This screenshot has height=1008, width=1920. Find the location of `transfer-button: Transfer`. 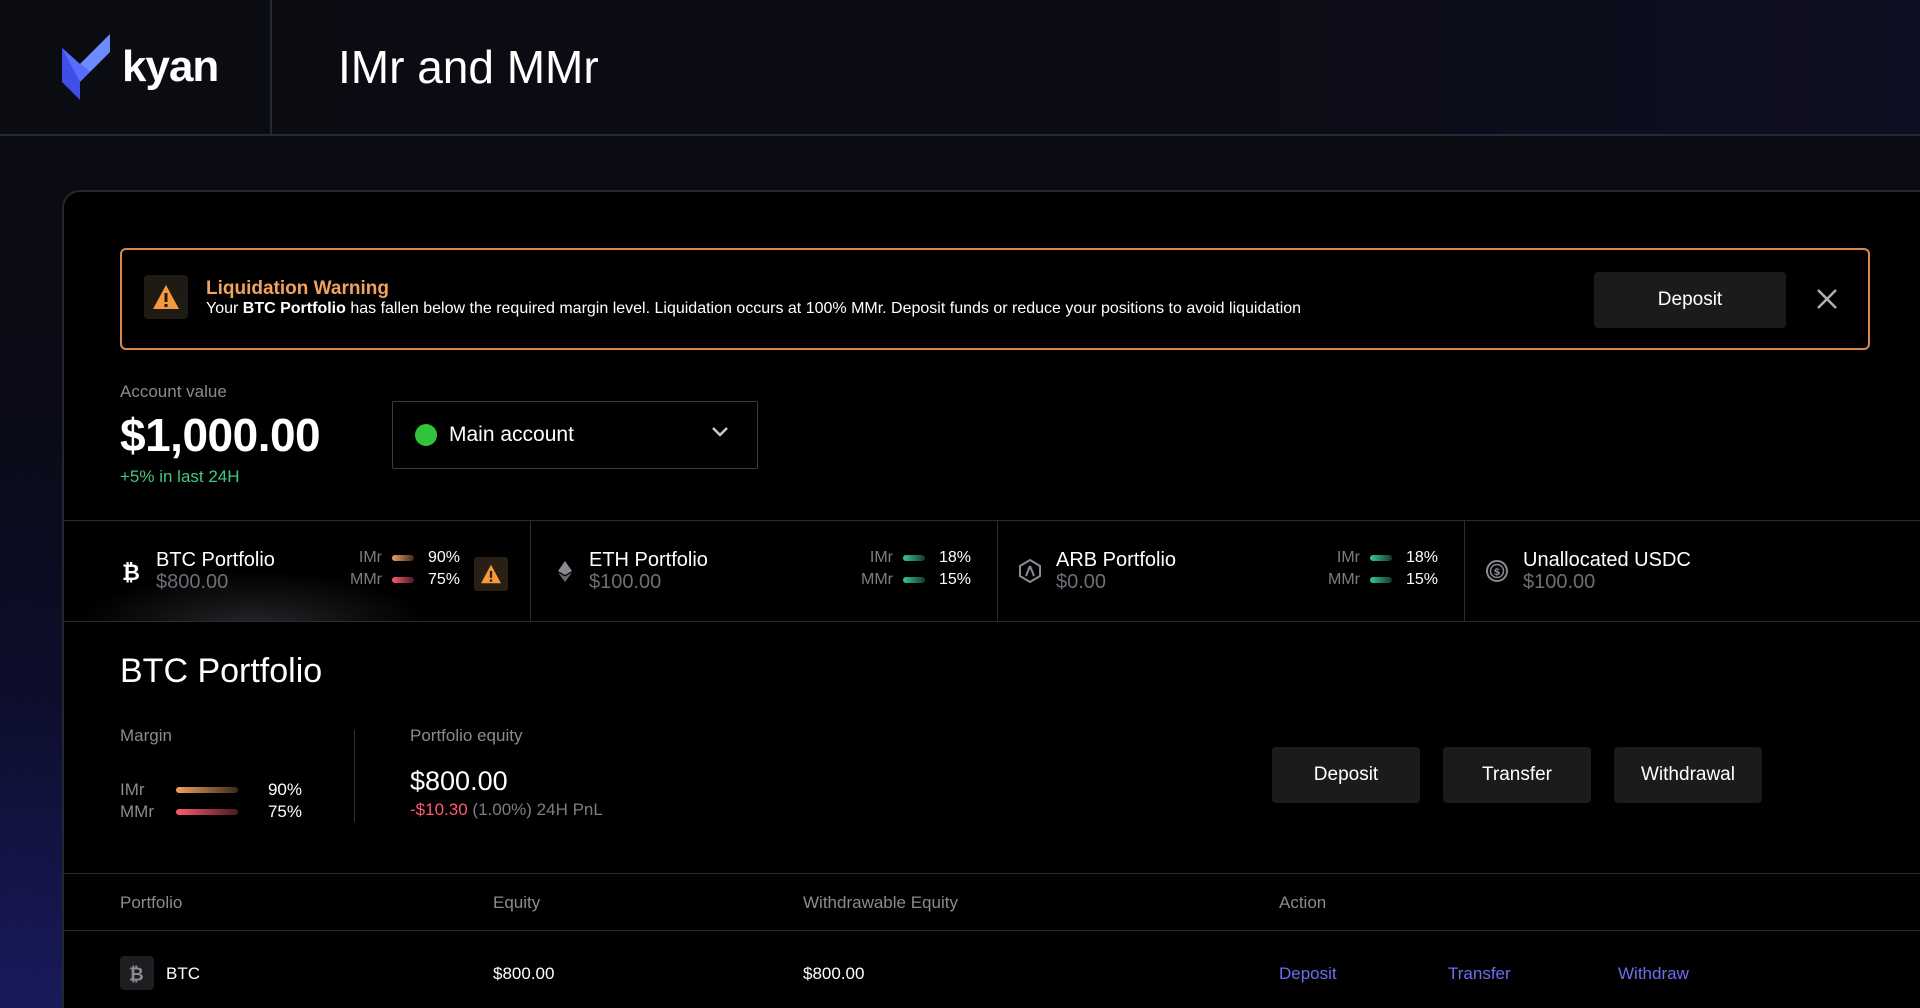

transfer-button: Transfer is located at coordinates (1517, 775).